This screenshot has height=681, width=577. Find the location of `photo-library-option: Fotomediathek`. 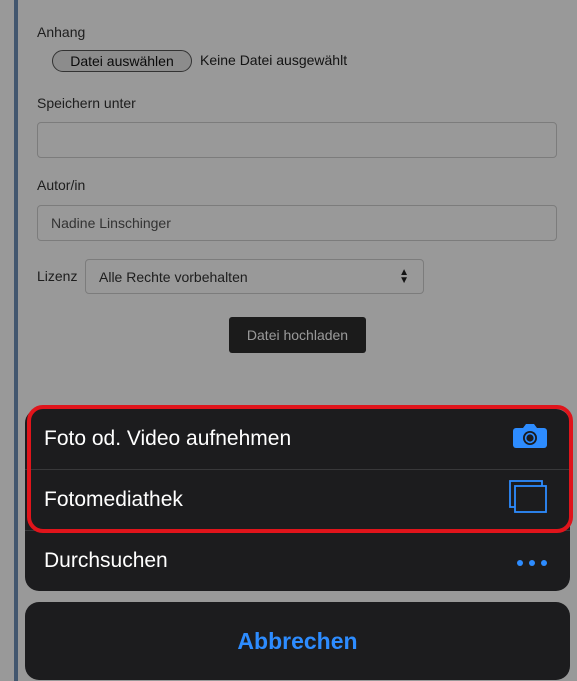

photo-library-option: Fotomediathek is located at coordinates (297, 500).